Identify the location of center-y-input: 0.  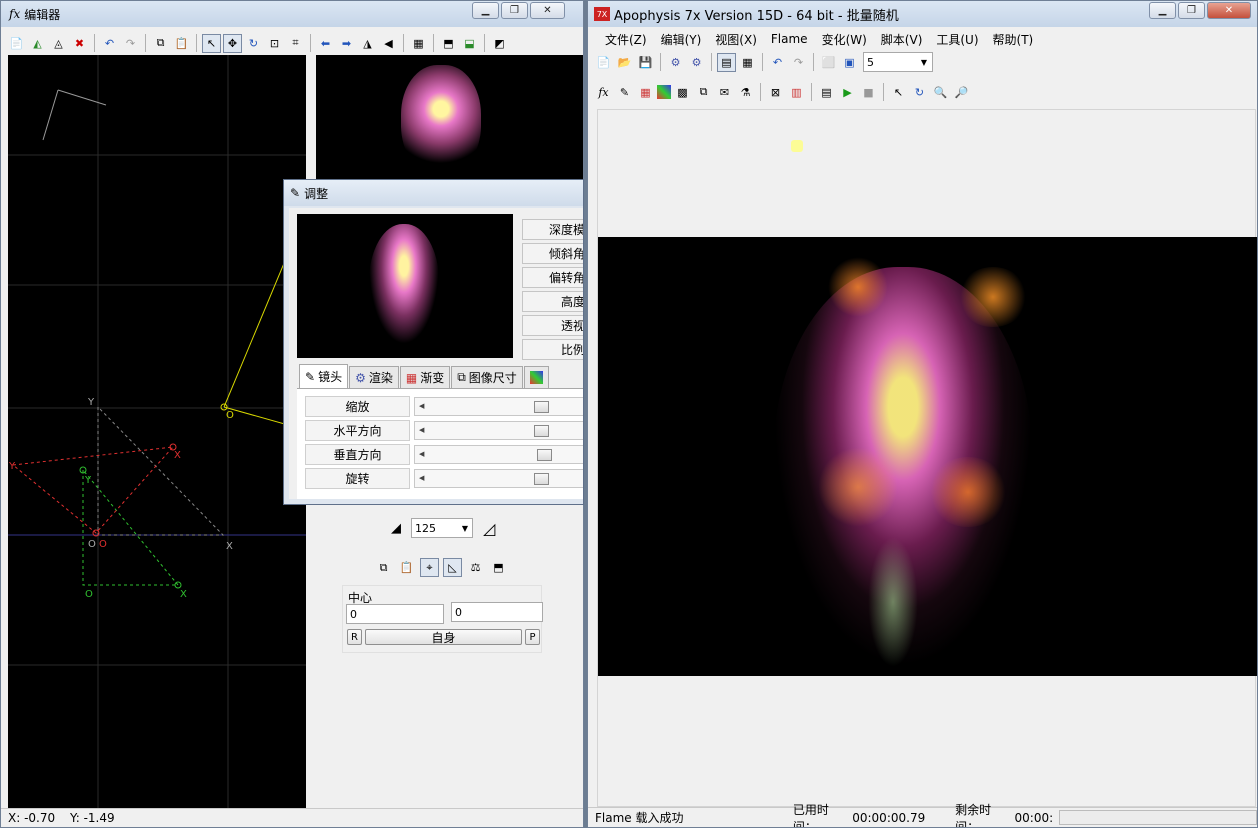
(497, 612).